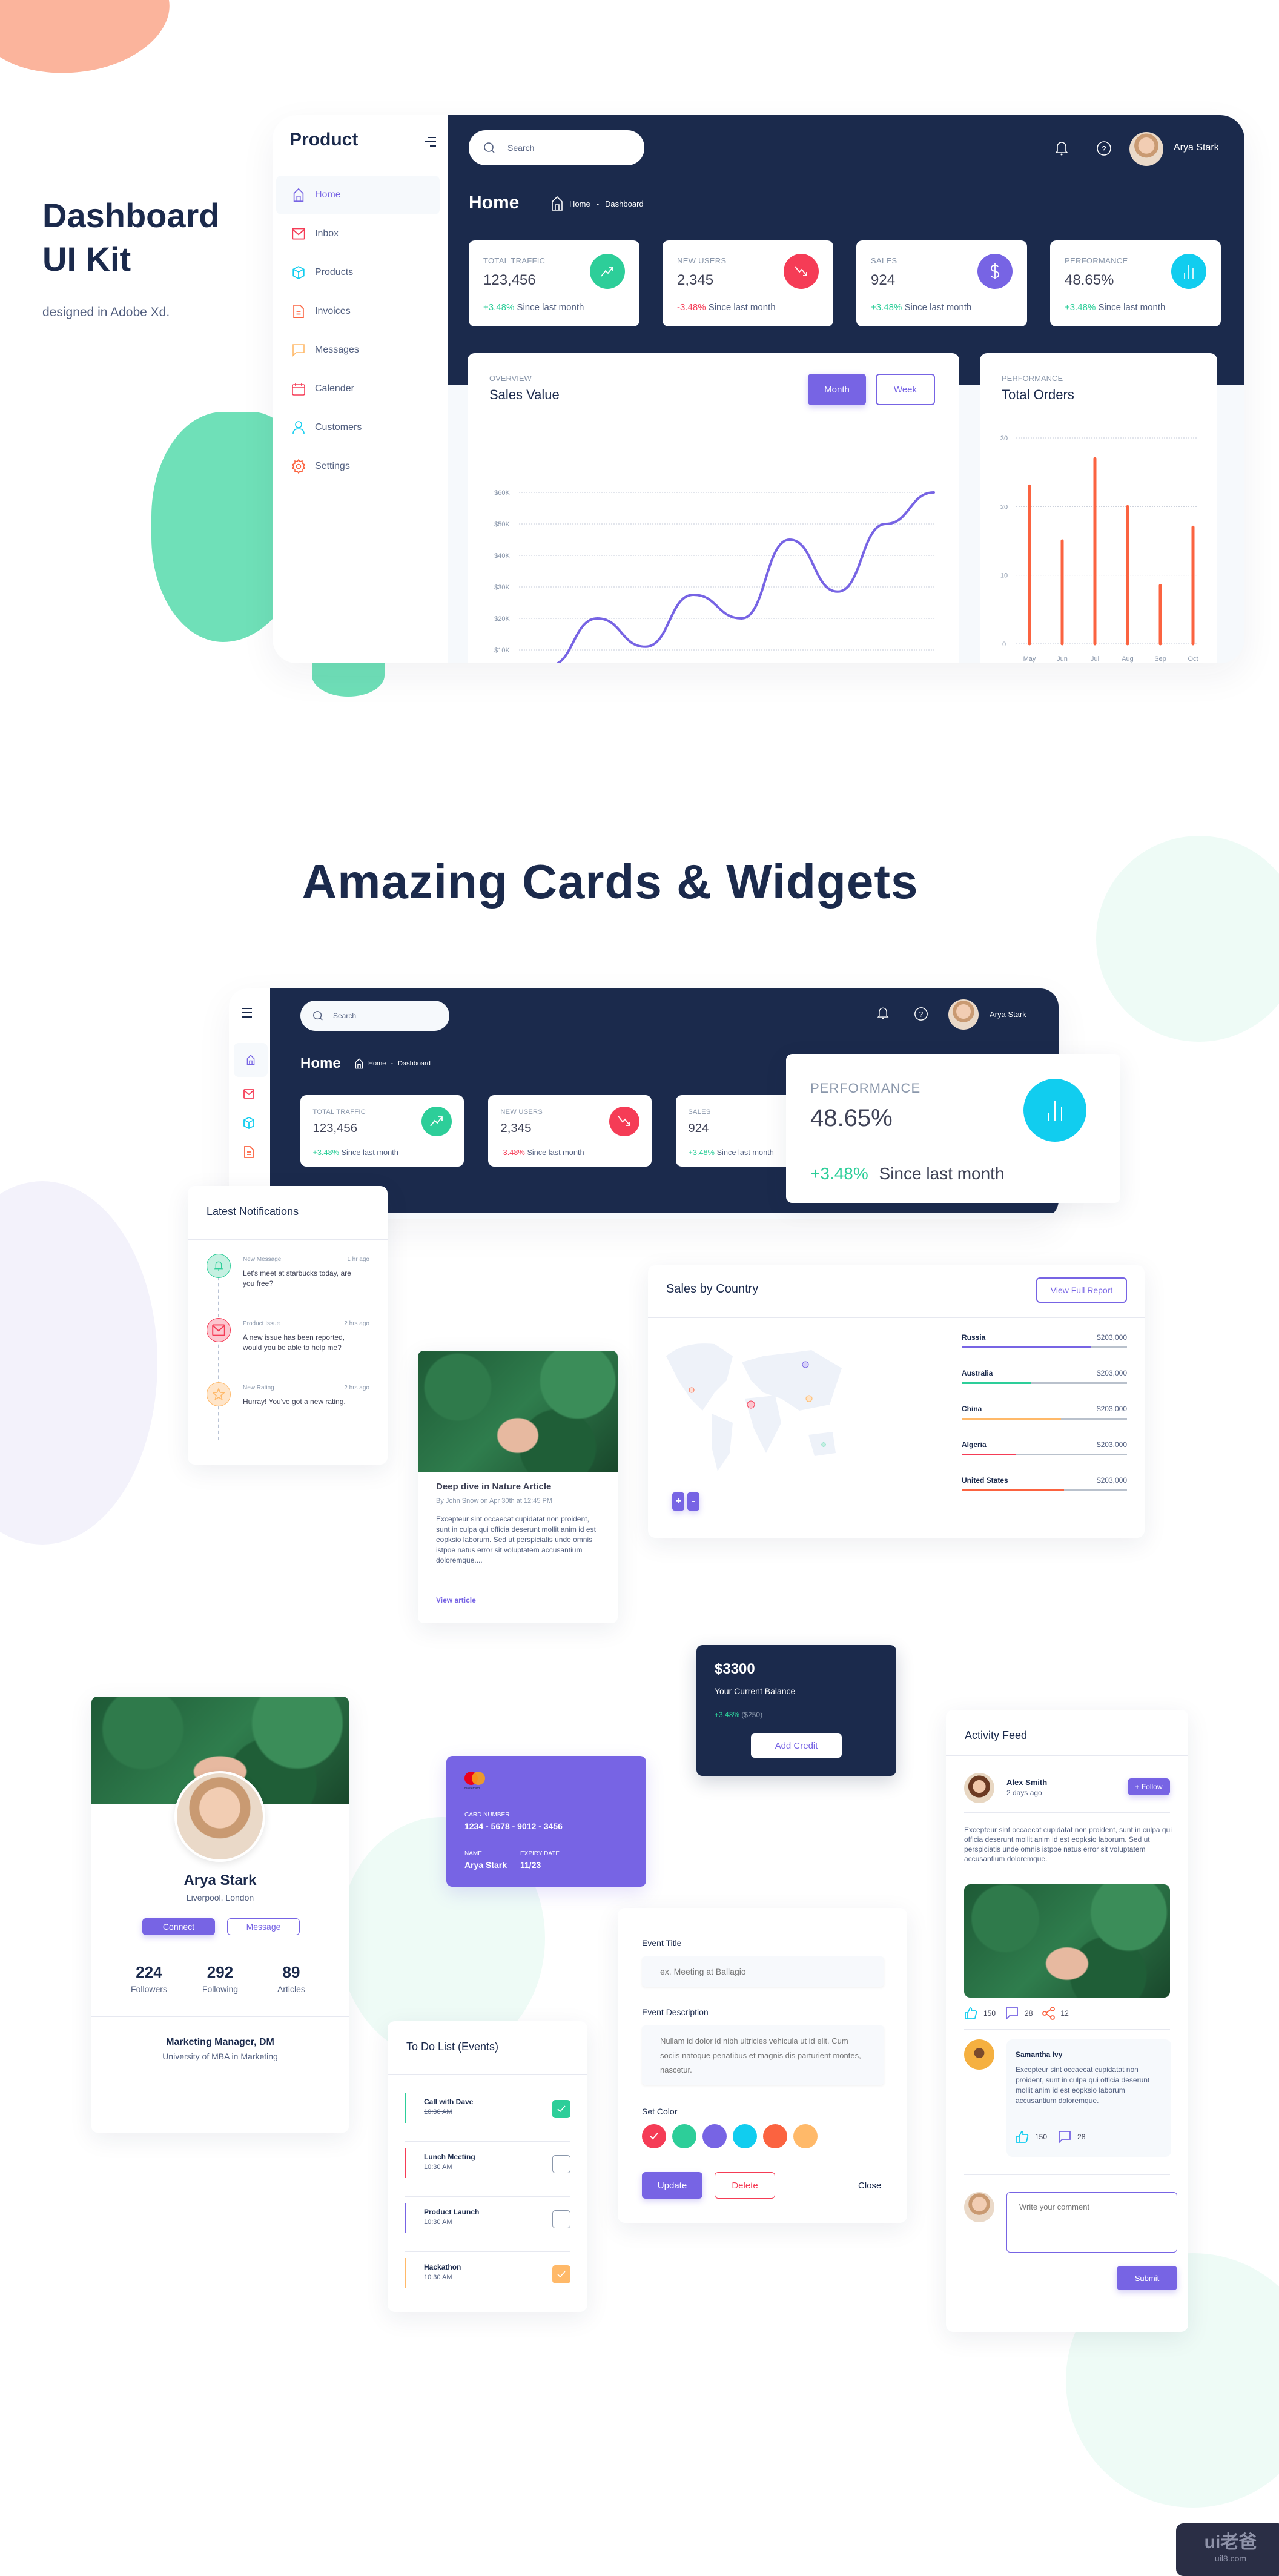 The image size is (1279, 2576). I want to click on map-marker-australia, so click(824, 1444).